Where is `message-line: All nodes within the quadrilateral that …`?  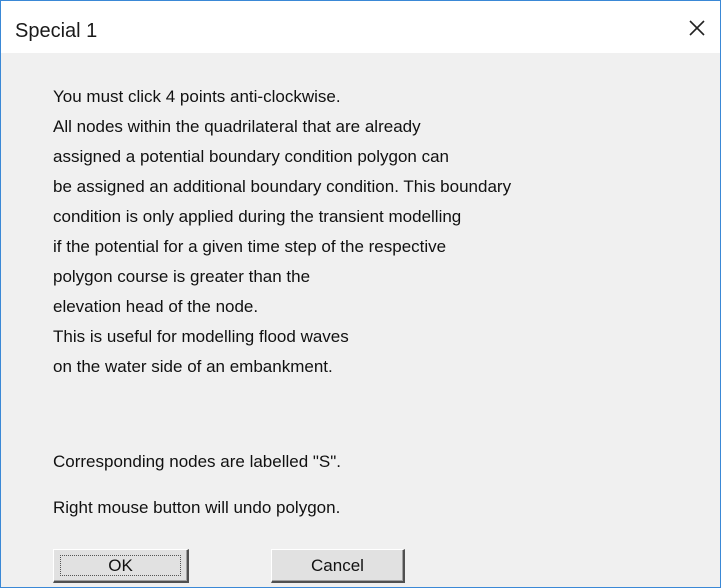
message-line: All nodes within the quadrilateral that … is located at coordinates (237, 126).